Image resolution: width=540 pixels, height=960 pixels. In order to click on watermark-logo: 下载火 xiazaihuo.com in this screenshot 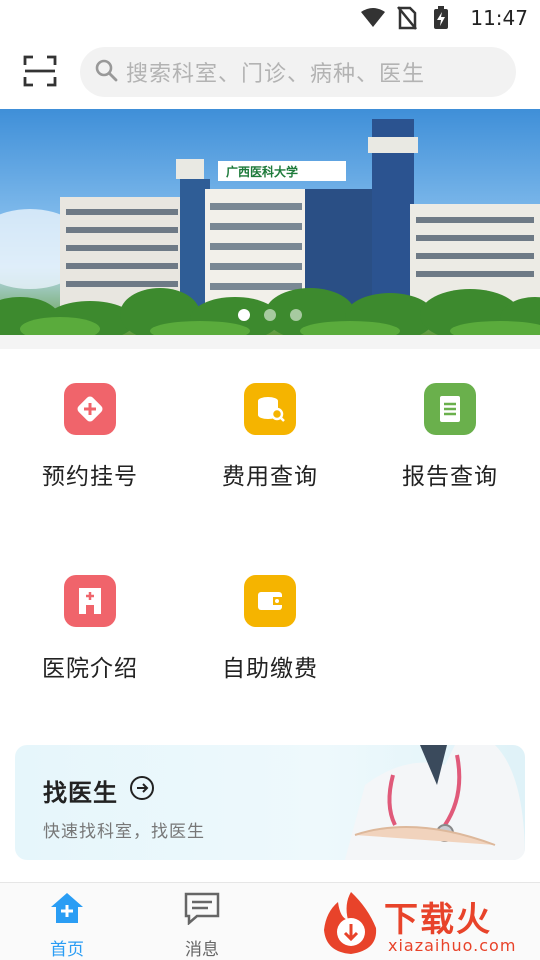, I will do `click(429, 924)`.